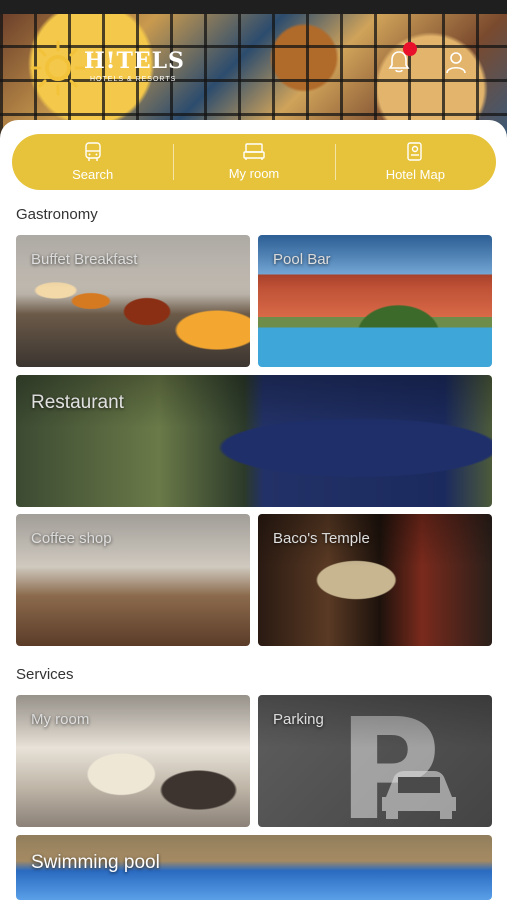 The width and height of the screenshot is (507, 900). Describe the element at coordinates (254, 441) in the screenshot. I see `tile-restaurant: Restaurant` at that location.